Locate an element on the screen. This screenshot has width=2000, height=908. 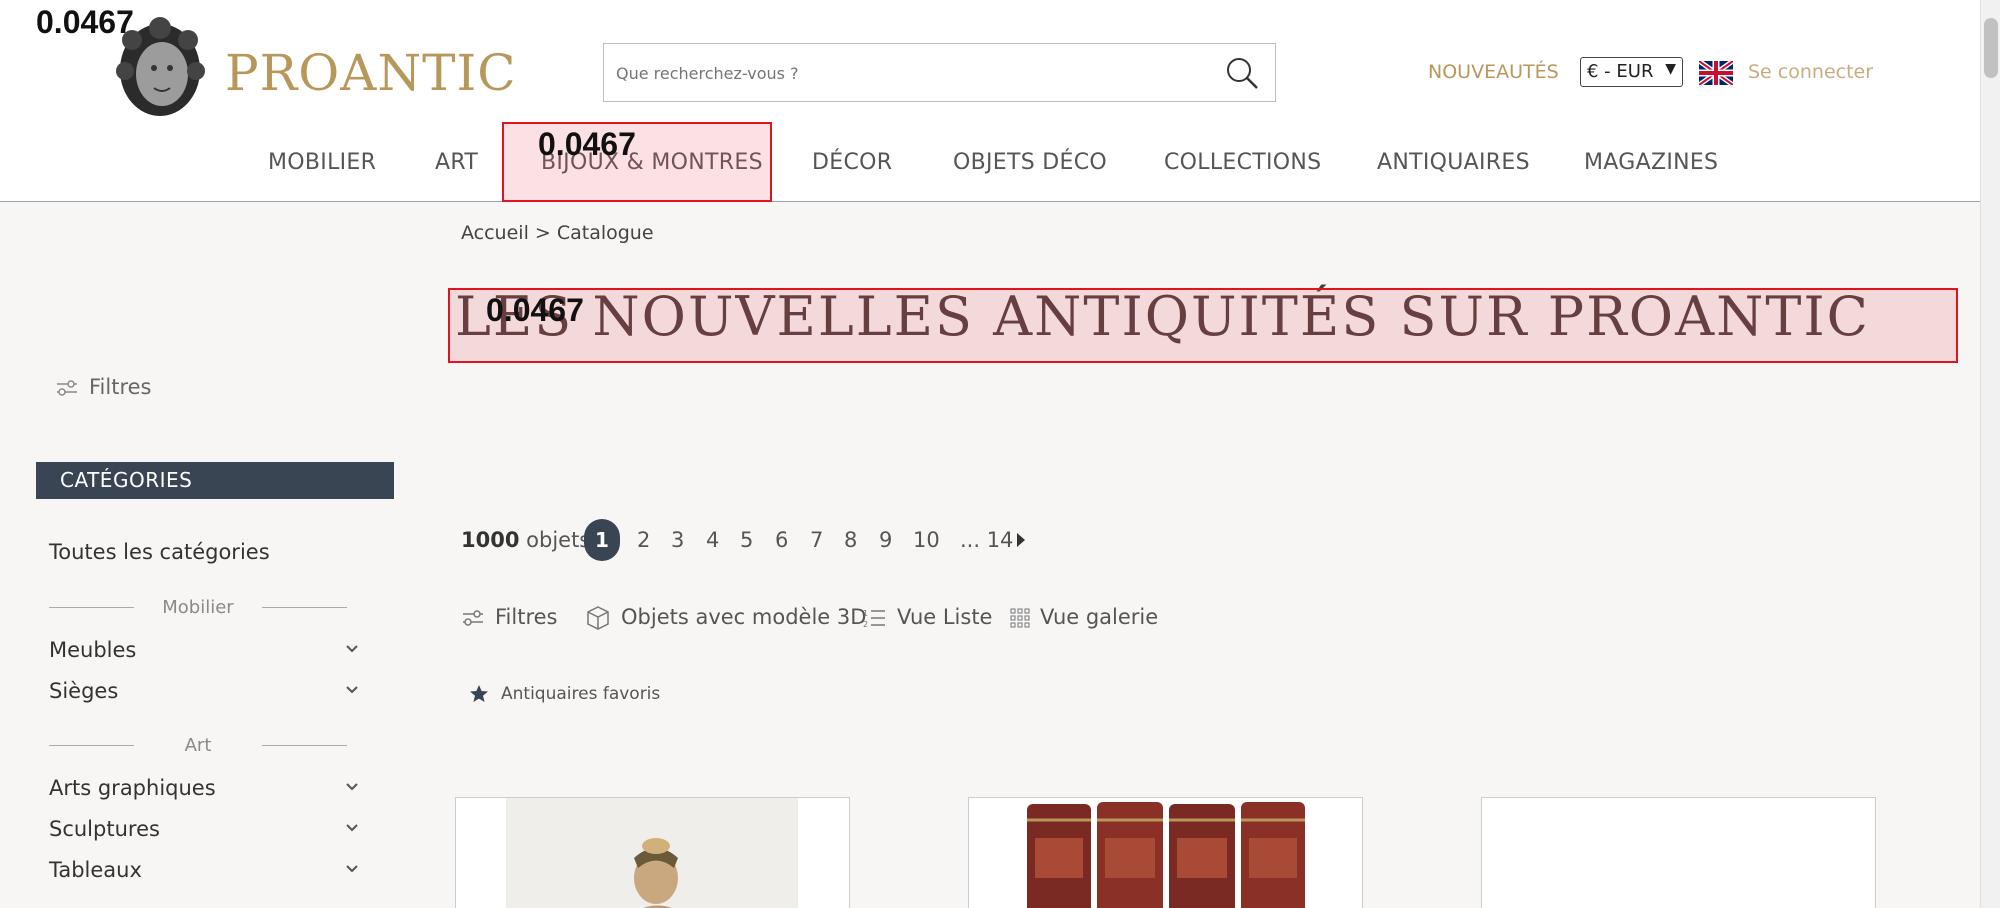
pagination-page: 9 is located at coordinates (885, 540).